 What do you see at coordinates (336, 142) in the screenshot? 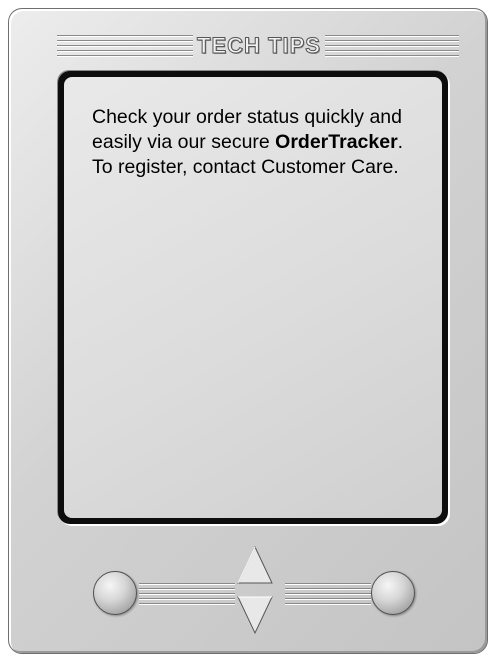
I see `order-tracker-link: OrderTracker` at bounding box center [336, 142].